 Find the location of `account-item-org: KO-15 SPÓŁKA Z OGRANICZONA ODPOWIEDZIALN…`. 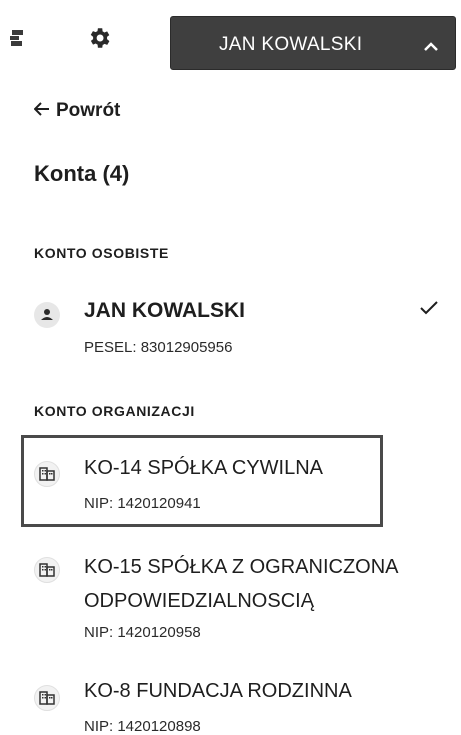

account-item-org: KO-15 SPÓŁKA Z OGRANICZONA ODPOWIEDZIALN… is located at coordinates (239, 600).